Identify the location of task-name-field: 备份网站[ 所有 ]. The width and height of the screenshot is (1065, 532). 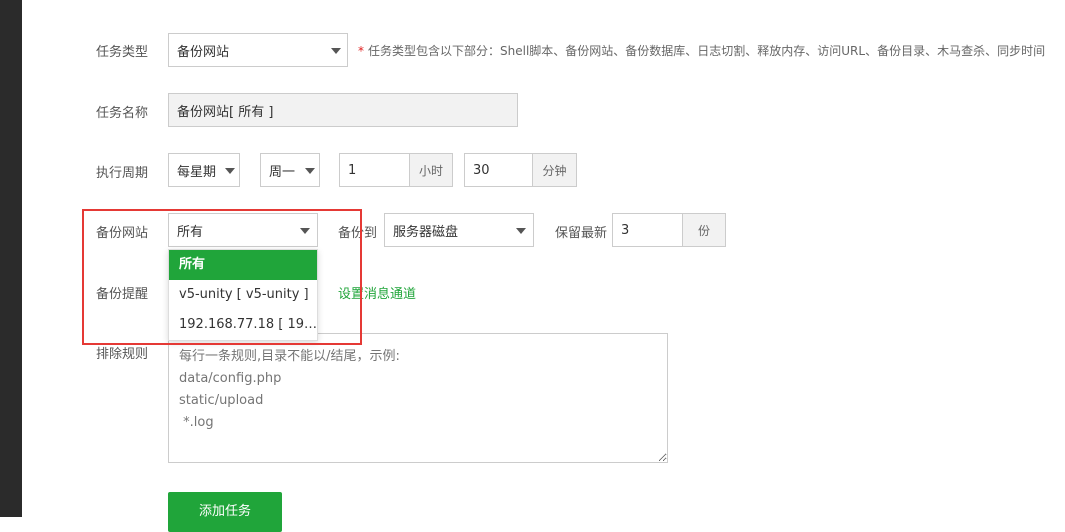
(343, 110).